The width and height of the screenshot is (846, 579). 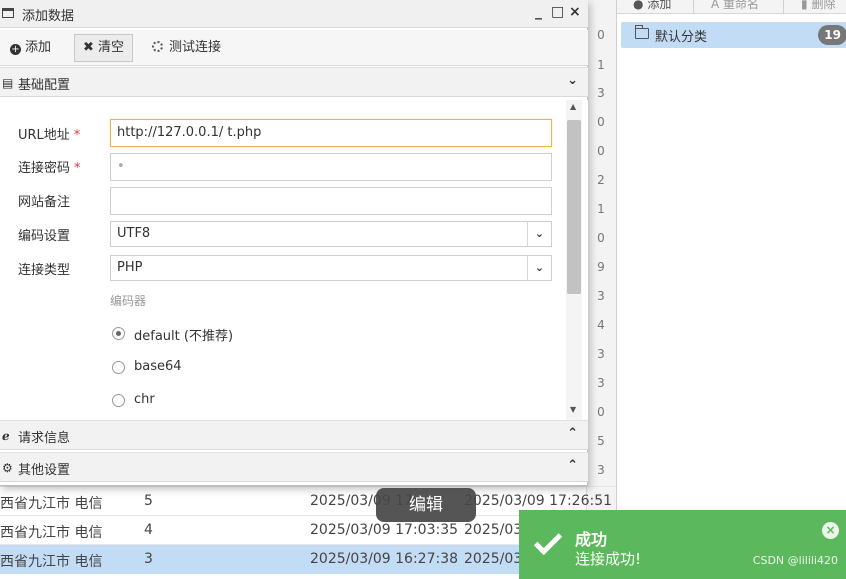 What do you see at coordinates (331, 234) in the screenshot?
I see `encoding-select: UTF8 ⌄` at bounding box center [331, 234].